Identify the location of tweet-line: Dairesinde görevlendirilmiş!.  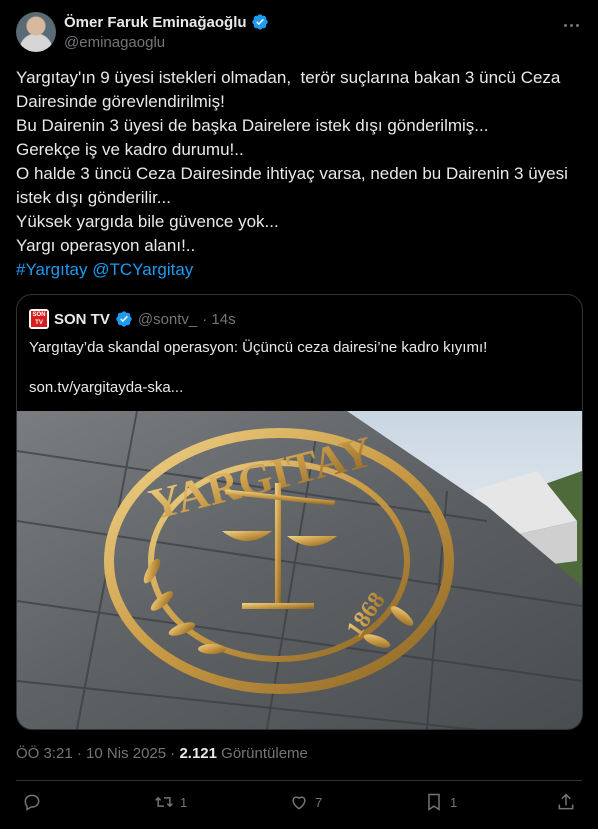
(120, 101).